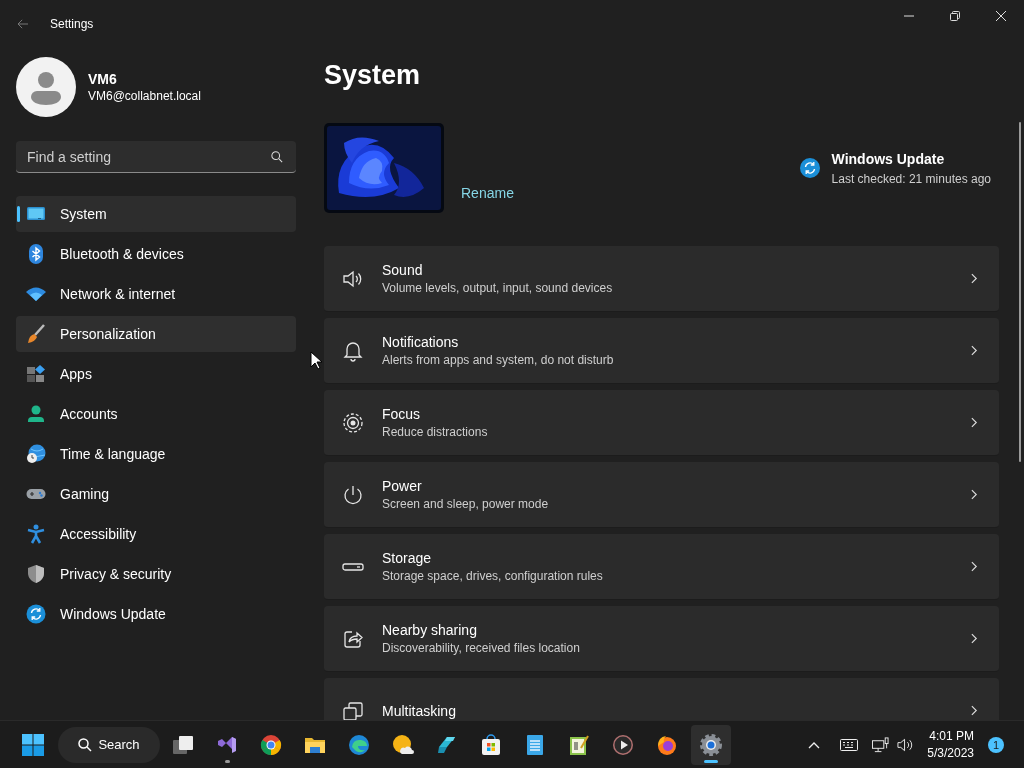  What do you see at coordinates (402, 414) in the screenshot?
I see `card-title: Focus` at bounding box center [402, 414].